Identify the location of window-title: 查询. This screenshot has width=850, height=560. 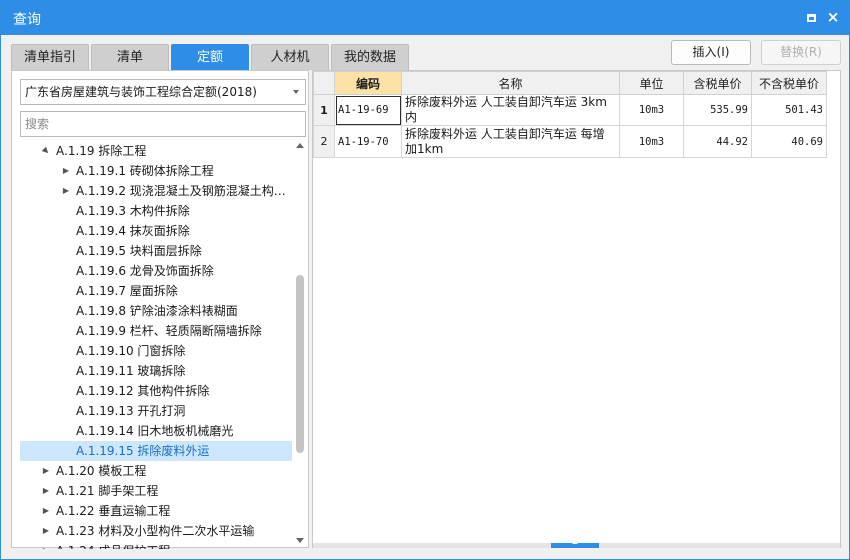
(27, 20).